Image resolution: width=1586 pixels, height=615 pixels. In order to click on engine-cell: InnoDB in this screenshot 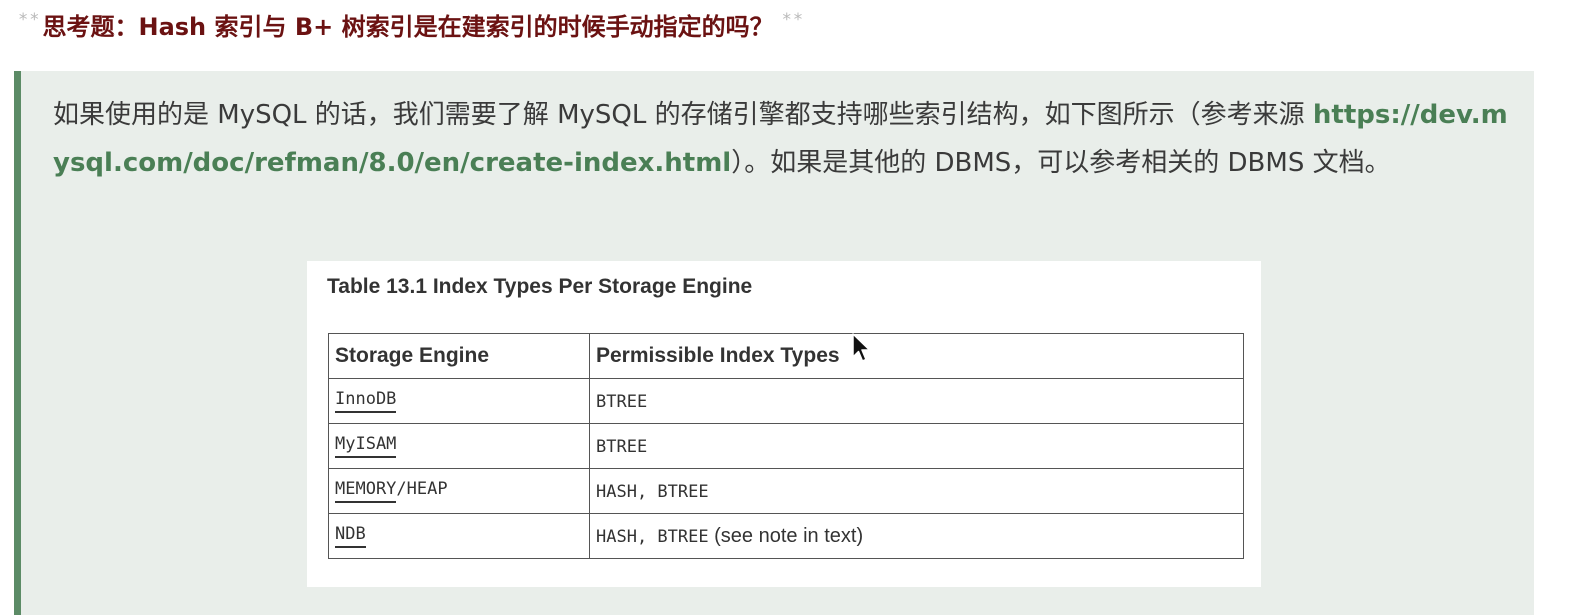, I will do `click(459, 401)`.